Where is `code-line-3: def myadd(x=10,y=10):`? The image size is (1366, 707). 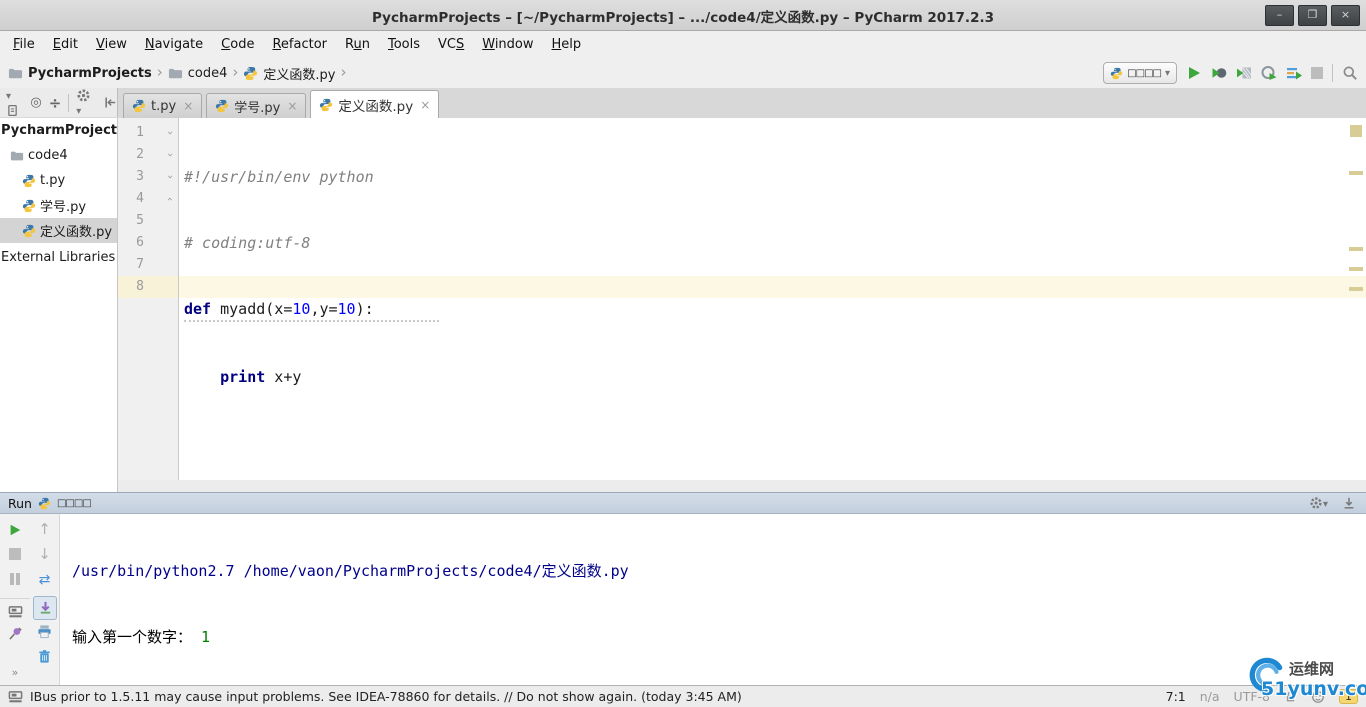
code-line-3: def myadd(x=10,y=10): is located at coordinates (312, 310).